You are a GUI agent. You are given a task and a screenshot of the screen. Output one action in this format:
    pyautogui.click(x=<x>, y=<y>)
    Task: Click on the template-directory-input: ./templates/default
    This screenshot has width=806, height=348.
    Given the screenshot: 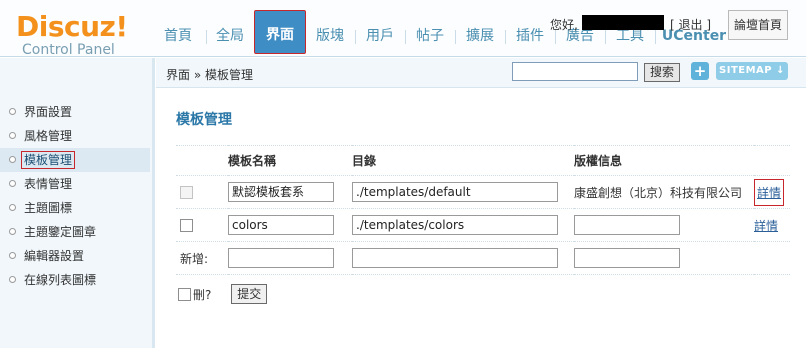 What is the action you would take?
    pyautogui.click(x=455, y=192)
    